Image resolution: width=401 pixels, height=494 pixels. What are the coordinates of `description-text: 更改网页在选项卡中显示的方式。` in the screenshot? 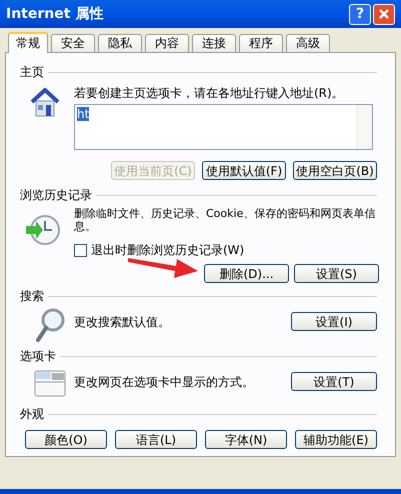 It's located at (164, 382).